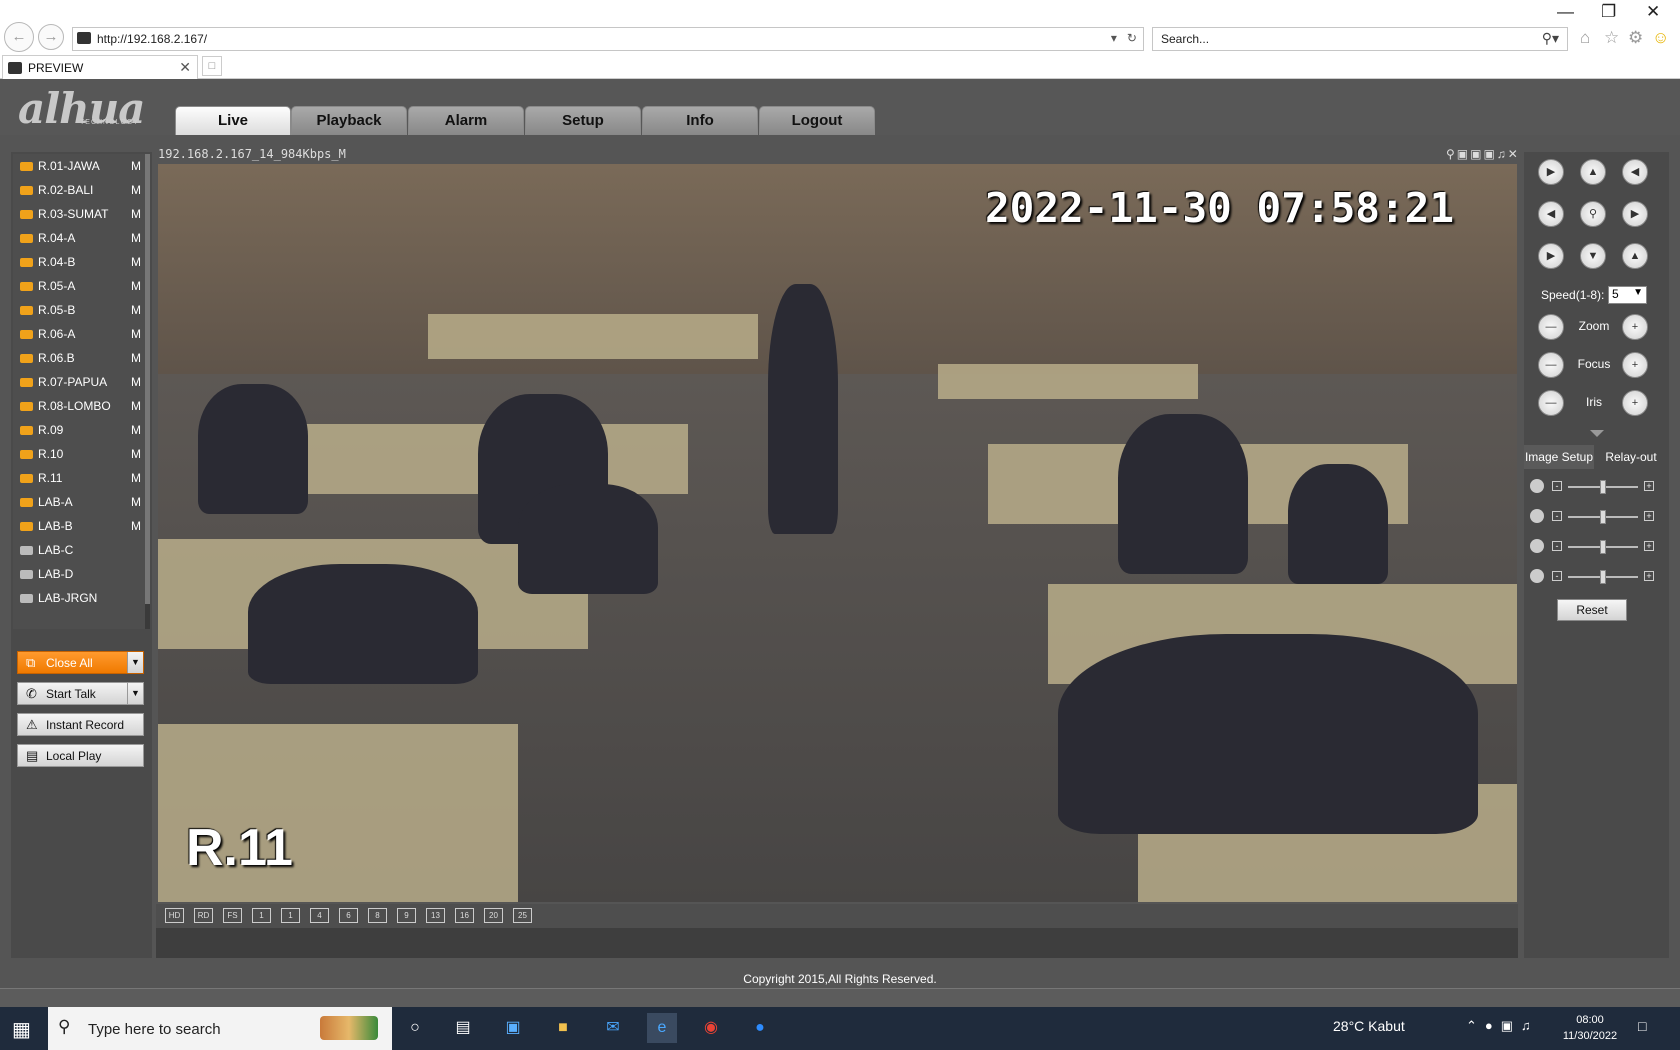  Describe the element at coordinates (1585, 38) in the screenshot. I see `home-icon: ⌂` at that location.